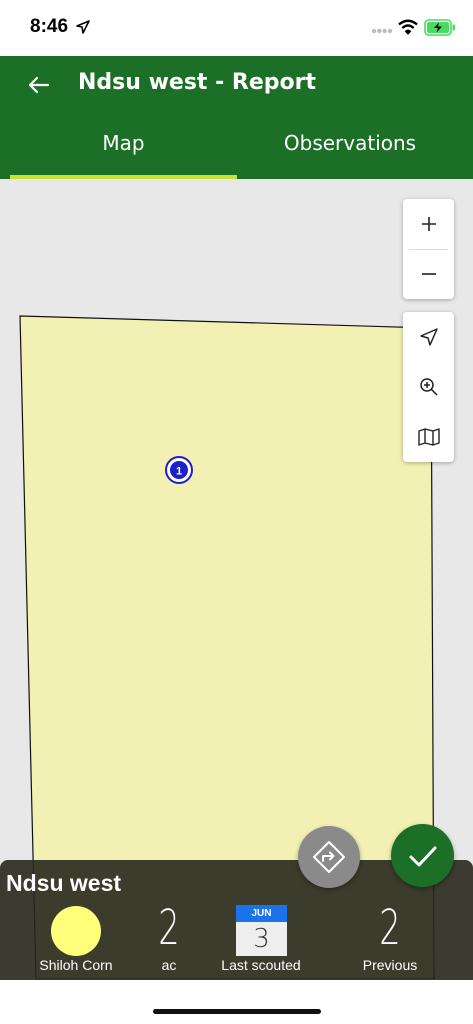 The width and height of the screenshot is (473, 1024). I want to click on calendar-day: 3, so click(261, 939).